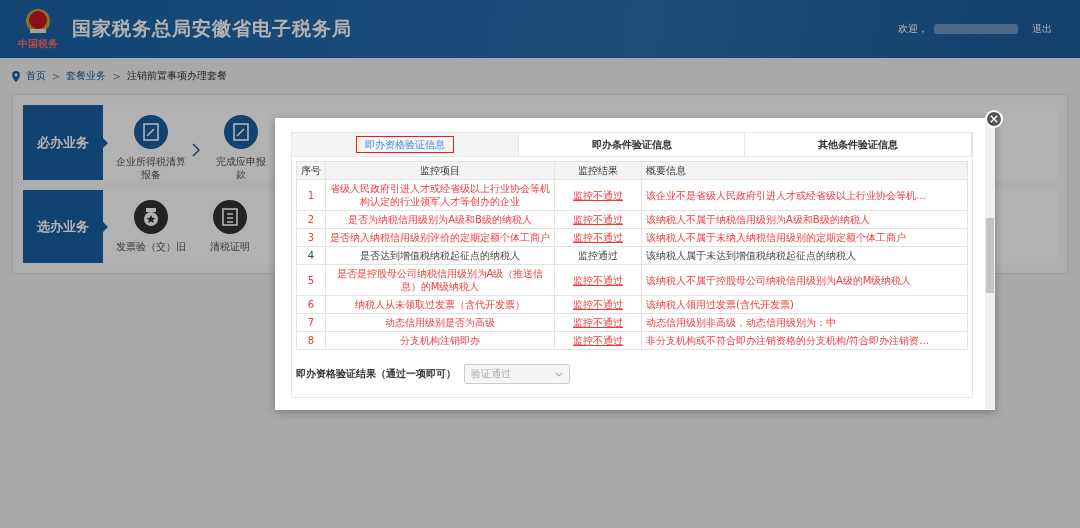 Image resolution: width=1080 pixels, height=528 pixels. I want to click on service-label: 企业所得税清算, so click(151, 161).